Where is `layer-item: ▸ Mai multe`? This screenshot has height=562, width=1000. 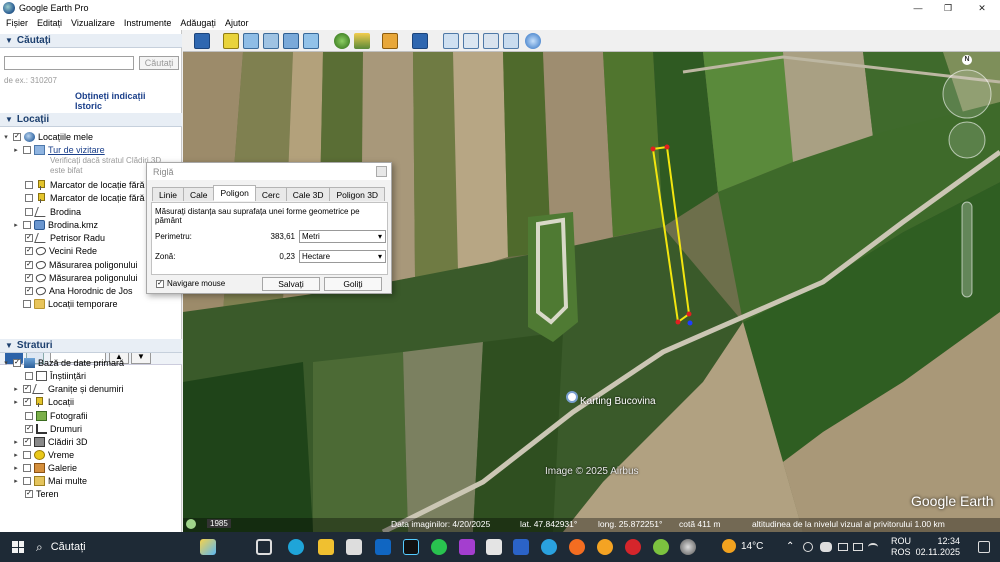
layer-item: ▸ Mai multe is located at coordinates (49, 480).